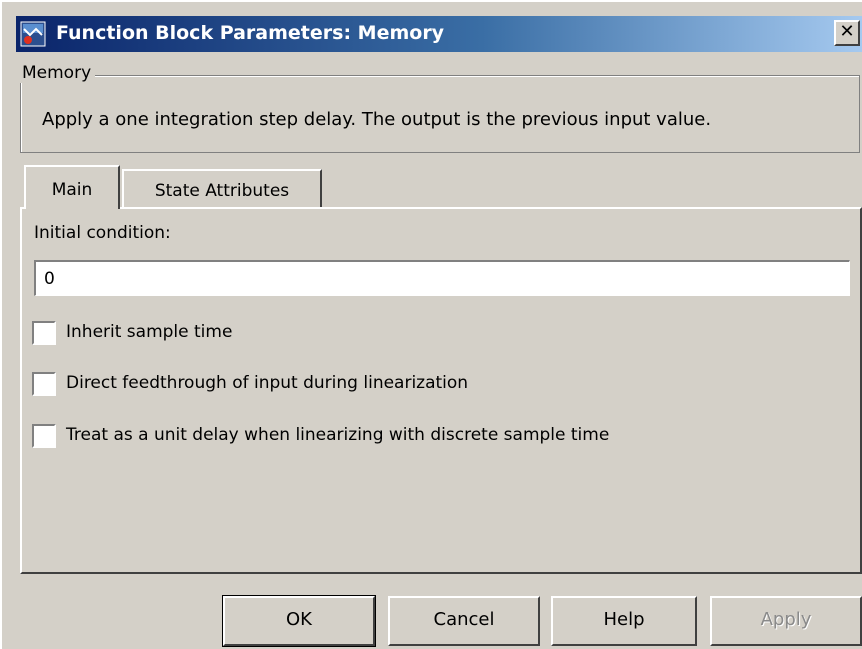 The height and width of the screenshot is (649, 862). Describe the element at coordinates (102, 233) in the screenshot. I see `initial-condition-label: Initial condition:` at that location.